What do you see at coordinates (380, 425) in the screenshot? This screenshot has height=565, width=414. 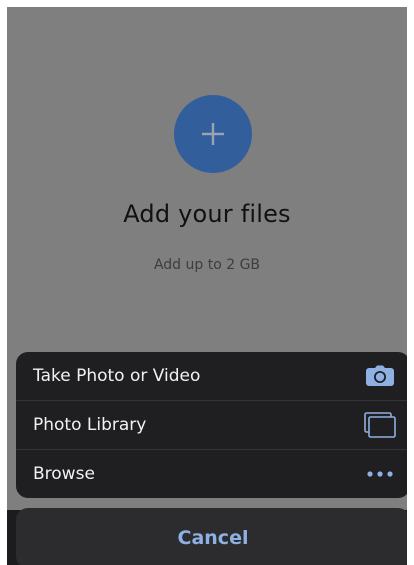 I see `photo-library-icon` at bounding box center [380, 425].